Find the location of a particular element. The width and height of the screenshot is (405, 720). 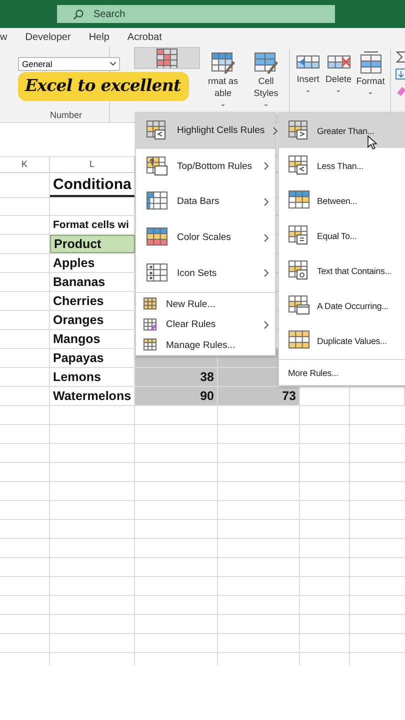

search-field: Search is located at coordinates (195, 14).